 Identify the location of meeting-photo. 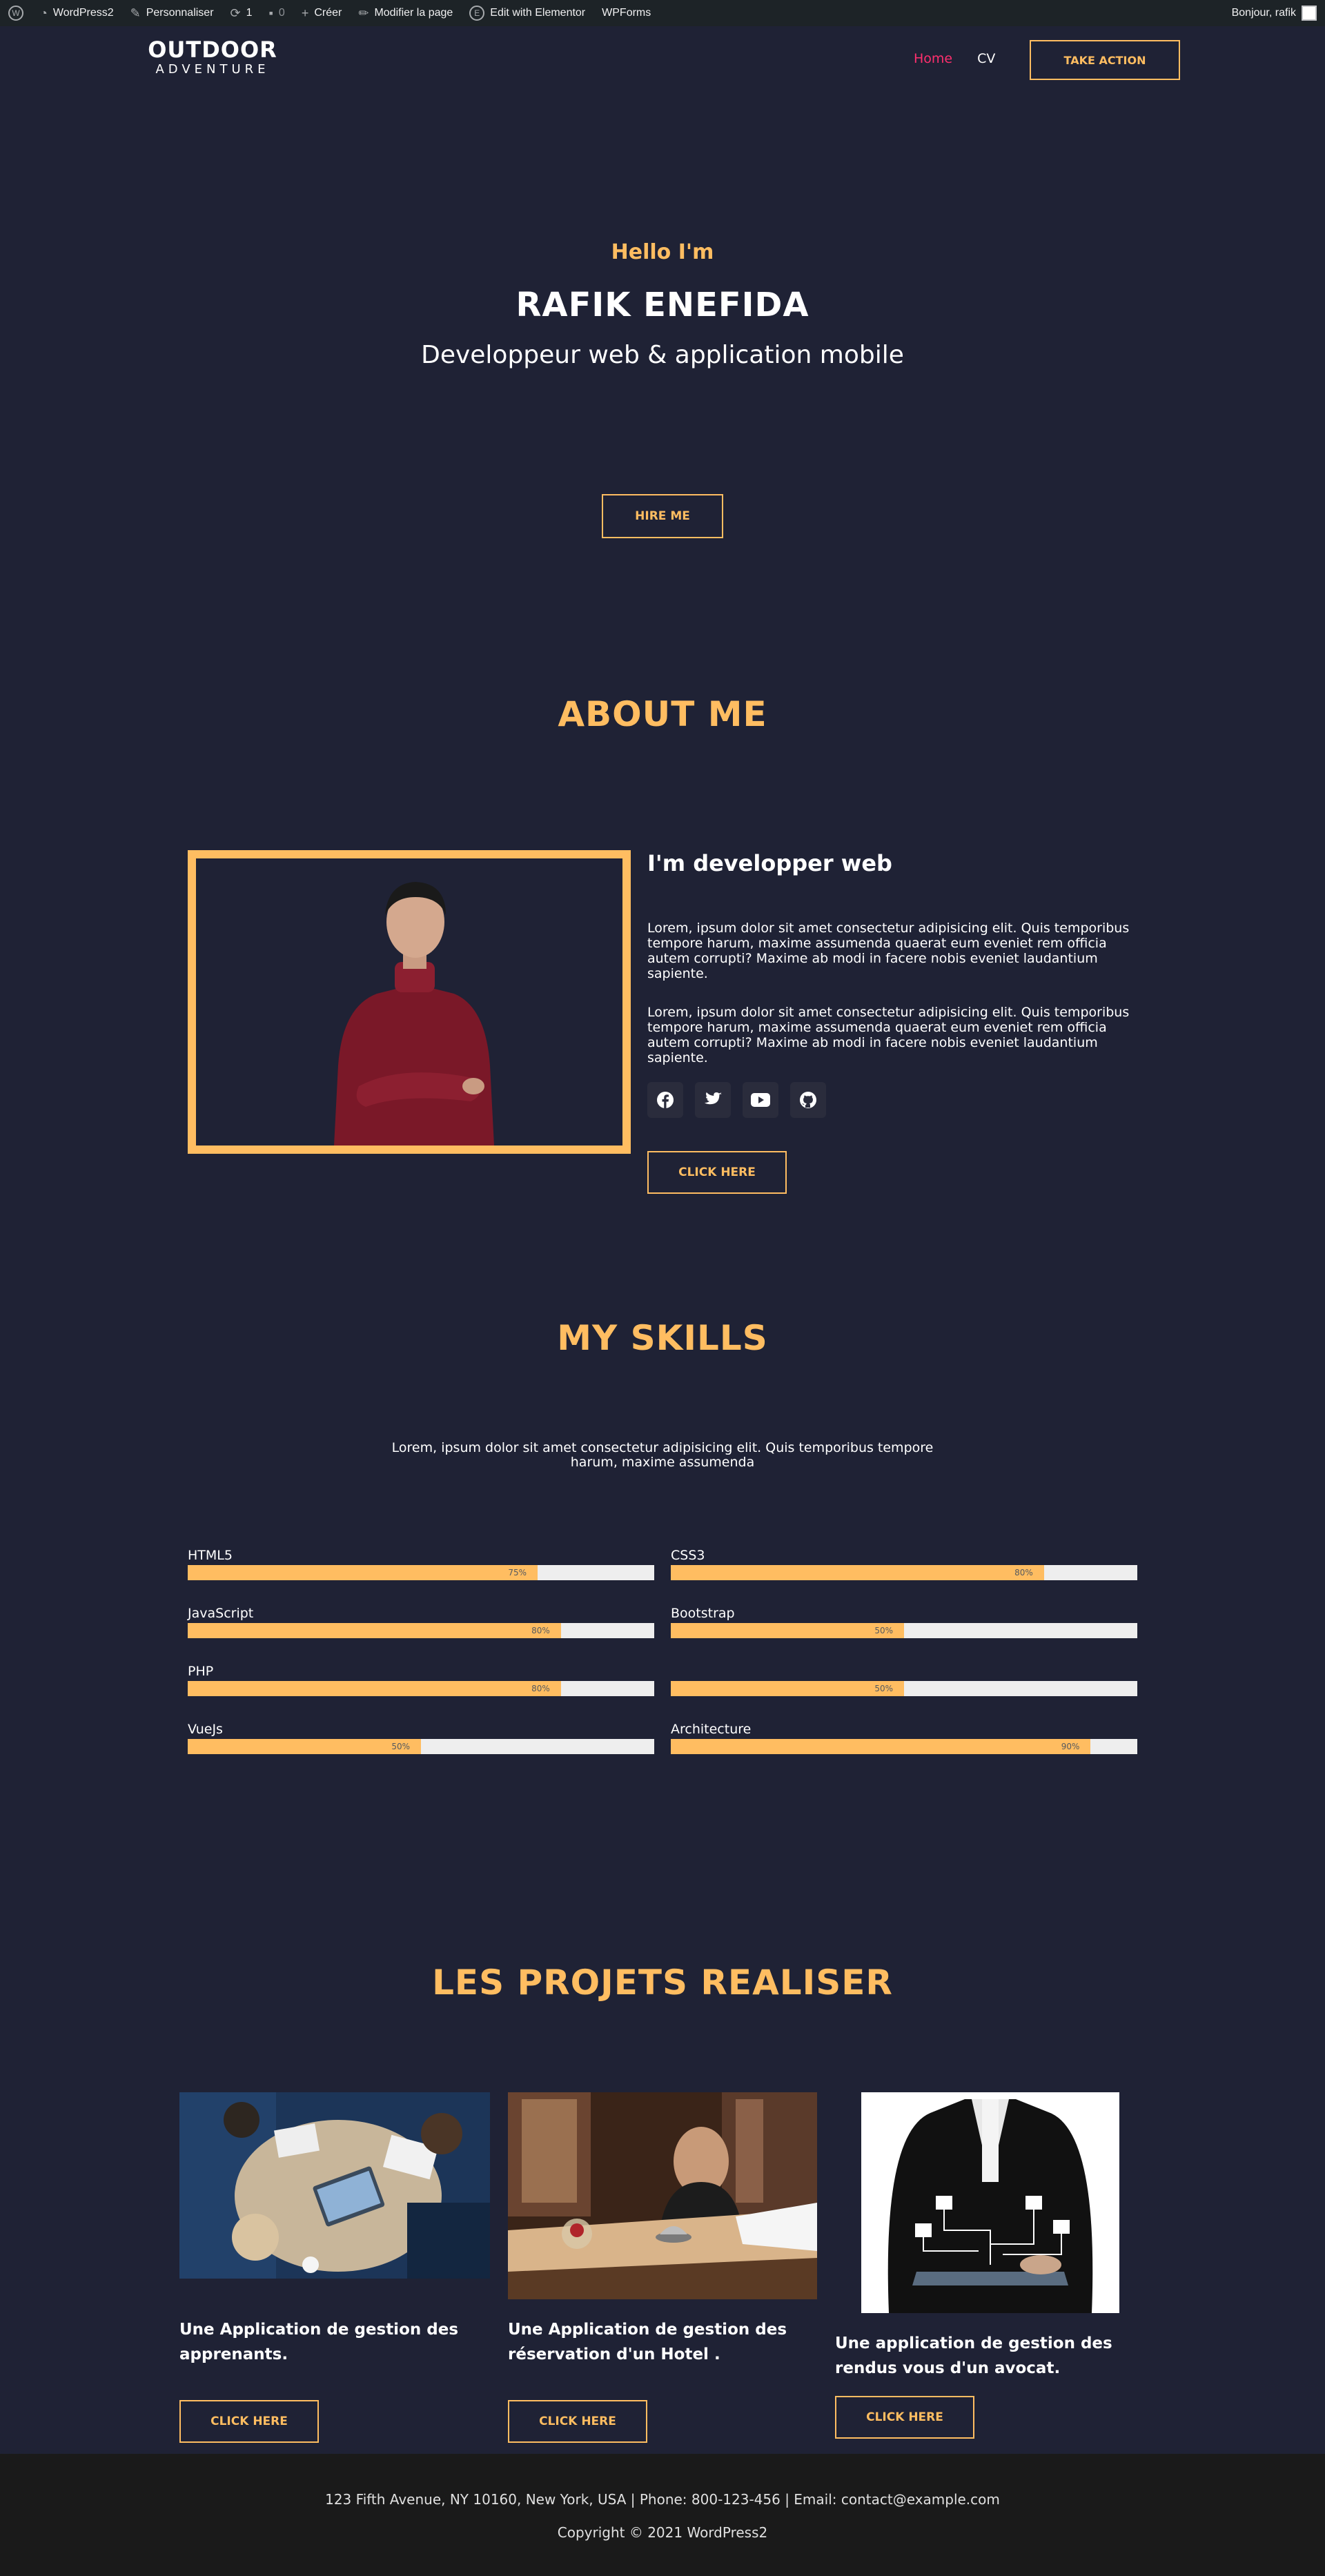
(334, 2185).